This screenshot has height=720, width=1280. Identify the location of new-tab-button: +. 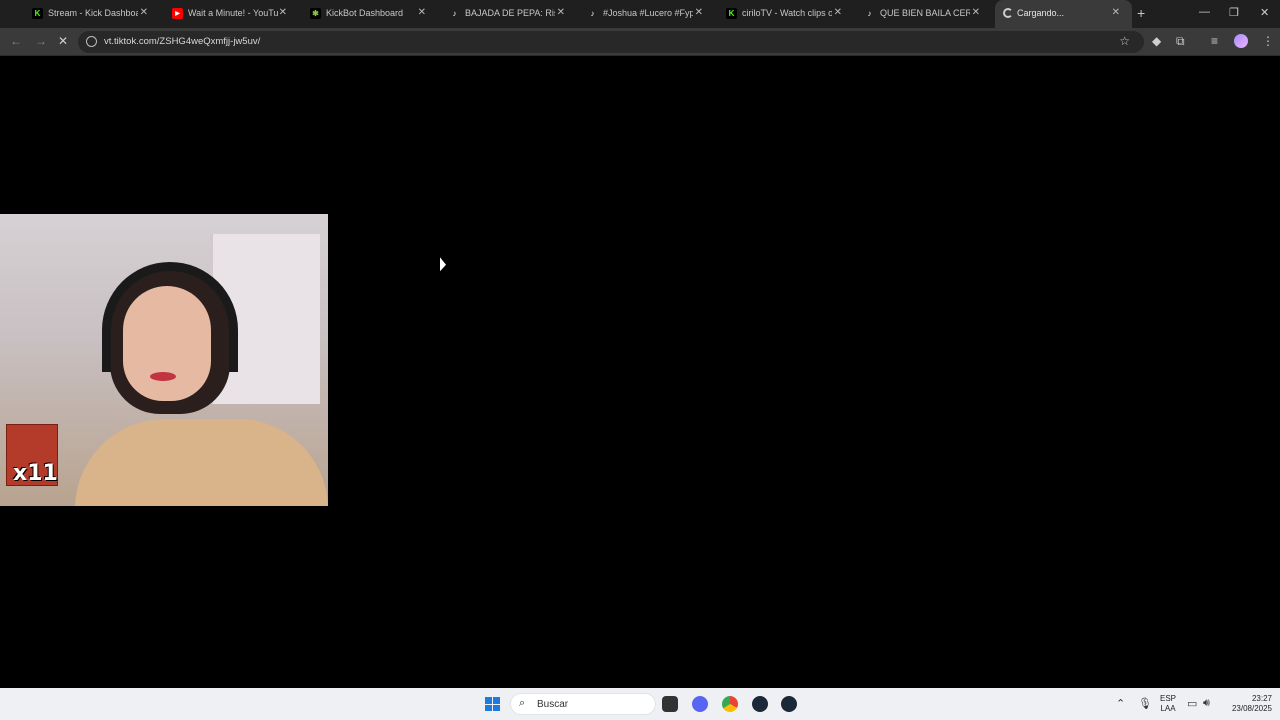
(1141, 13).